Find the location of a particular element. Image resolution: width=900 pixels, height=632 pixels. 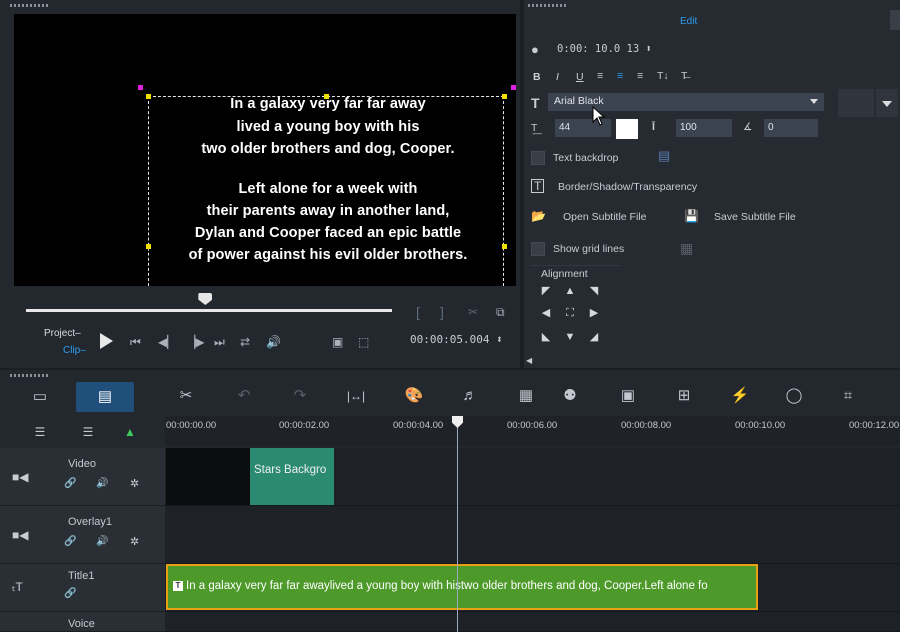

motion-icon: ⚉ is located at coordinates (570, 396).